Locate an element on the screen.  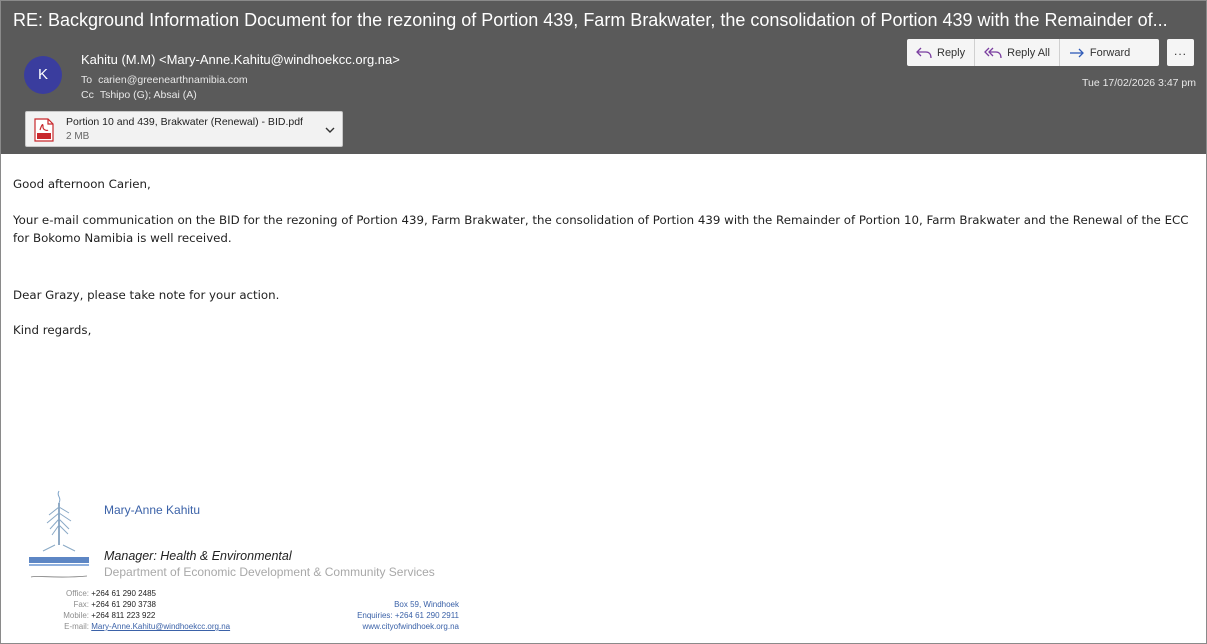
chevron-down-icon is located at coordinates (330, 130).